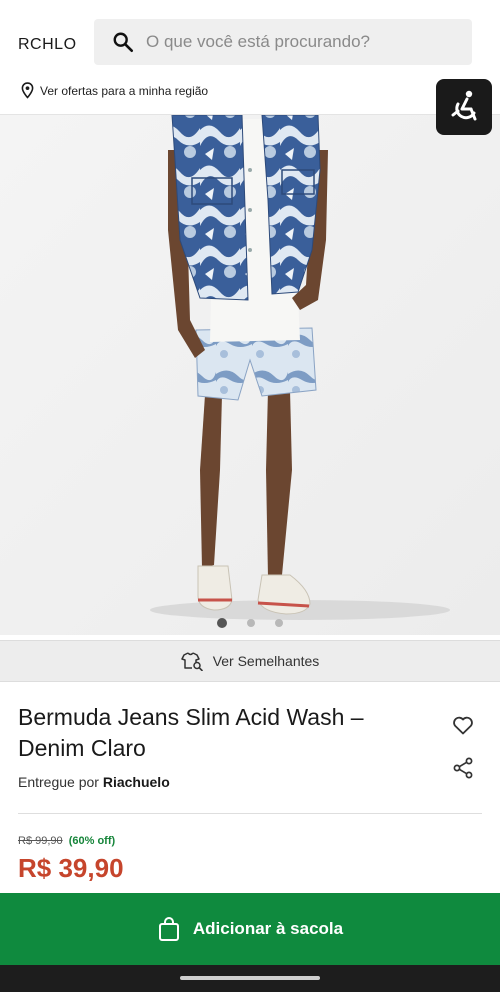 This screenshot has width=500, height=992. I want to click on shopping-bag-icon, so click(168, 929).